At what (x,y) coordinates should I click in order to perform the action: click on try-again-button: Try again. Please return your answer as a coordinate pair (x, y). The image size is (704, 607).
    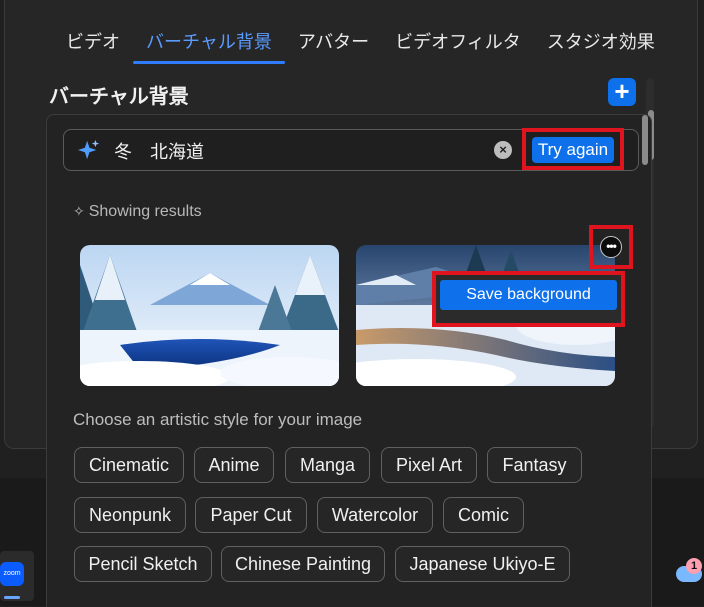
    Looking at the image, I should click on (573, 150).